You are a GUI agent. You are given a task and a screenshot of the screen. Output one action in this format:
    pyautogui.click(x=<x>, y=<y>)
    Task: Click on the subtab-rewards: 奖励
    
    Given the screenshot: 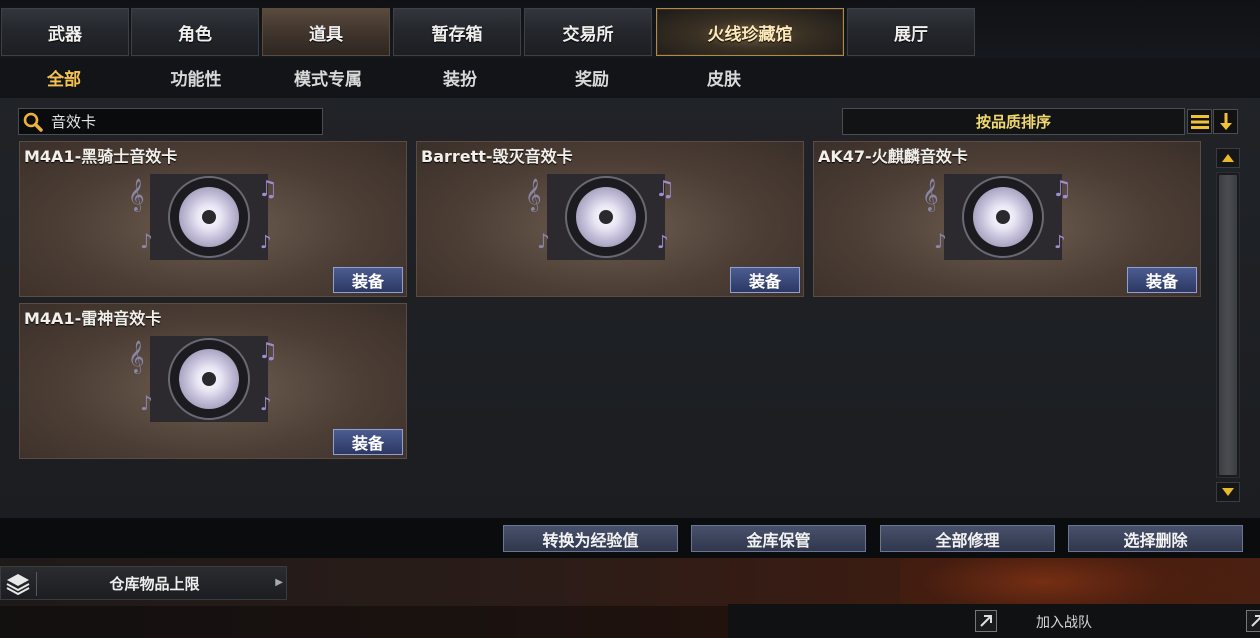 What is the action you would take?
    pyautogui.click(x=592, y=77)
    